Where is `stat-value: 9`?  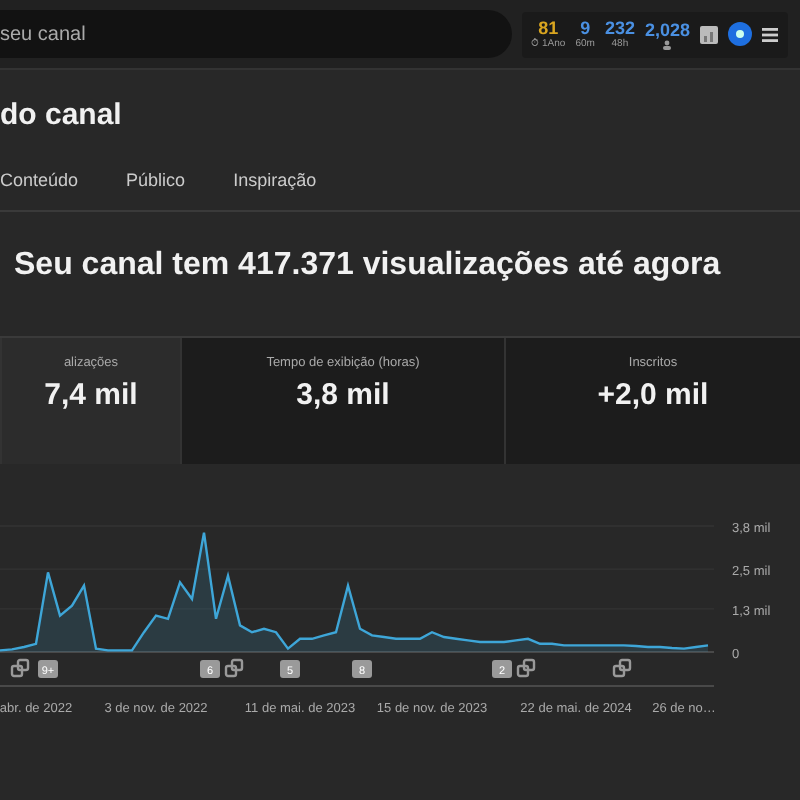
stat-value: 9 is located at coordinates (585, 27).